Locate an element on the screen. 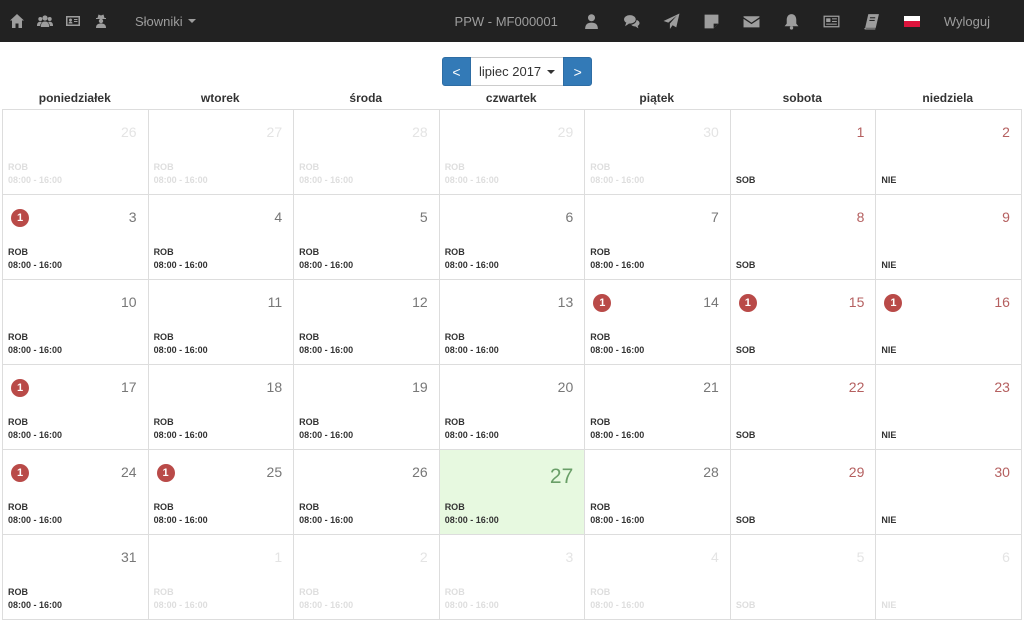 This screenshot has width=1024, height=620. calendar-day: 2 NIE is located at coordinates (949, 152).